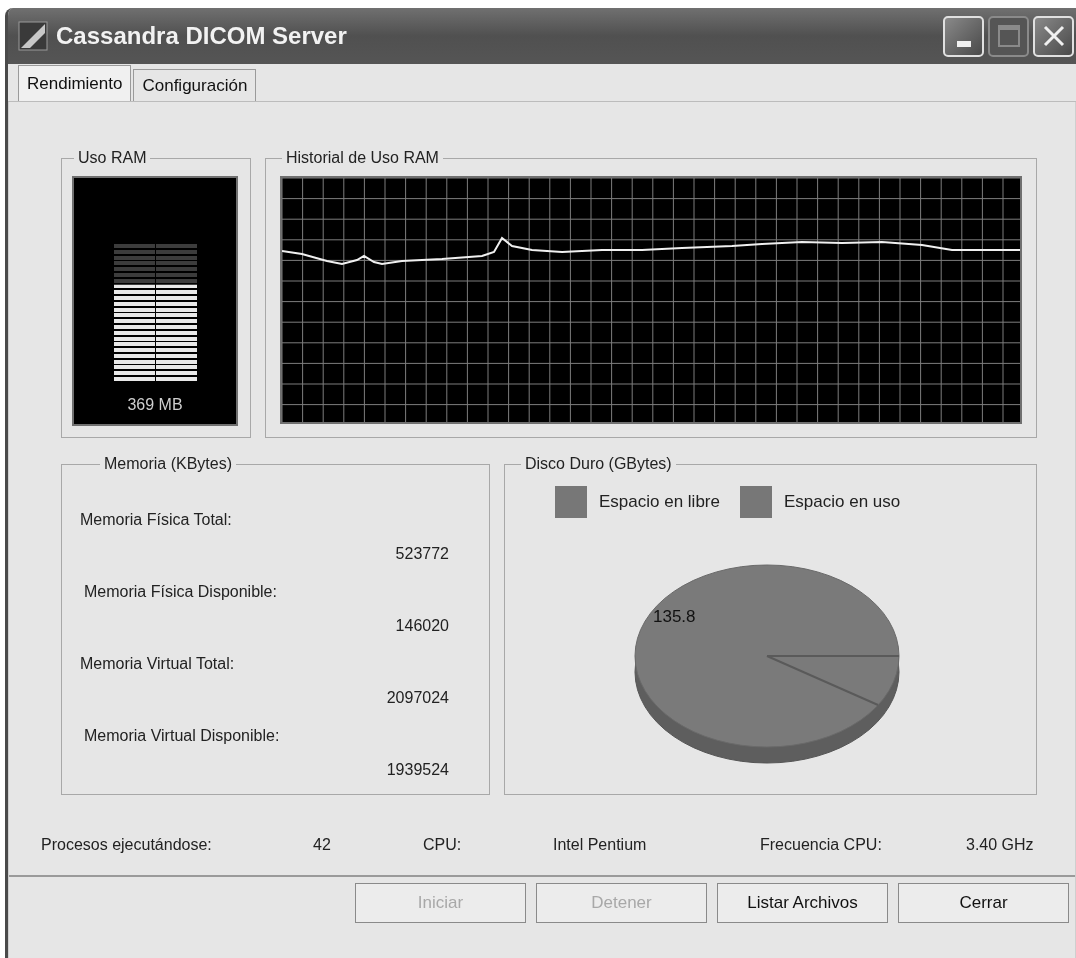  I want to click on tab: Configuración, so click(195, 85).